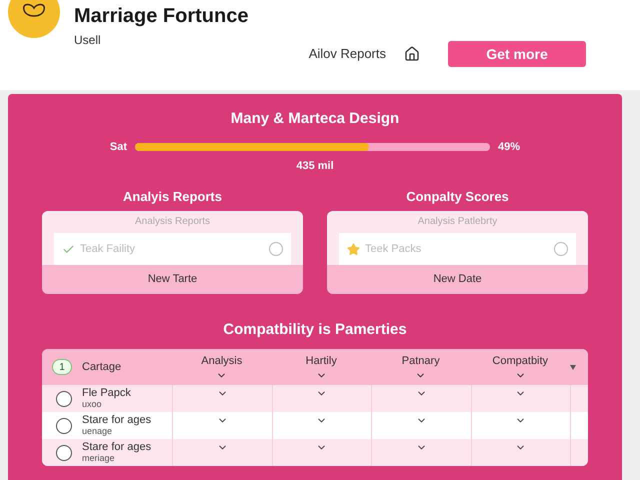 The image size is (640, 480). What do you see at coordinates (412, 54) in the screenshot?
I see `home-icon` at bounding box center [412, 54].